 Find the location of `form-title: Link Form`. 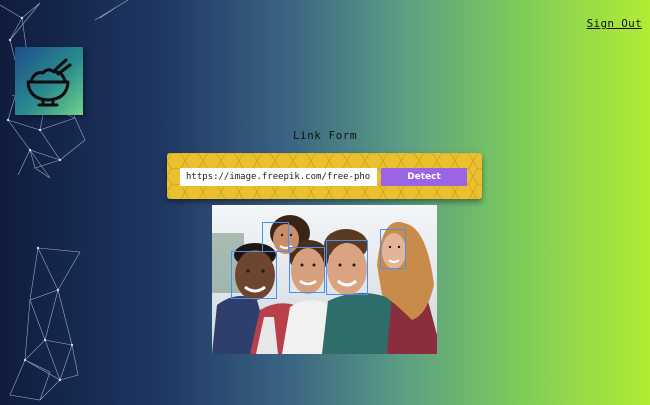

form-title: Link Form is located at coordinates (325, 135).